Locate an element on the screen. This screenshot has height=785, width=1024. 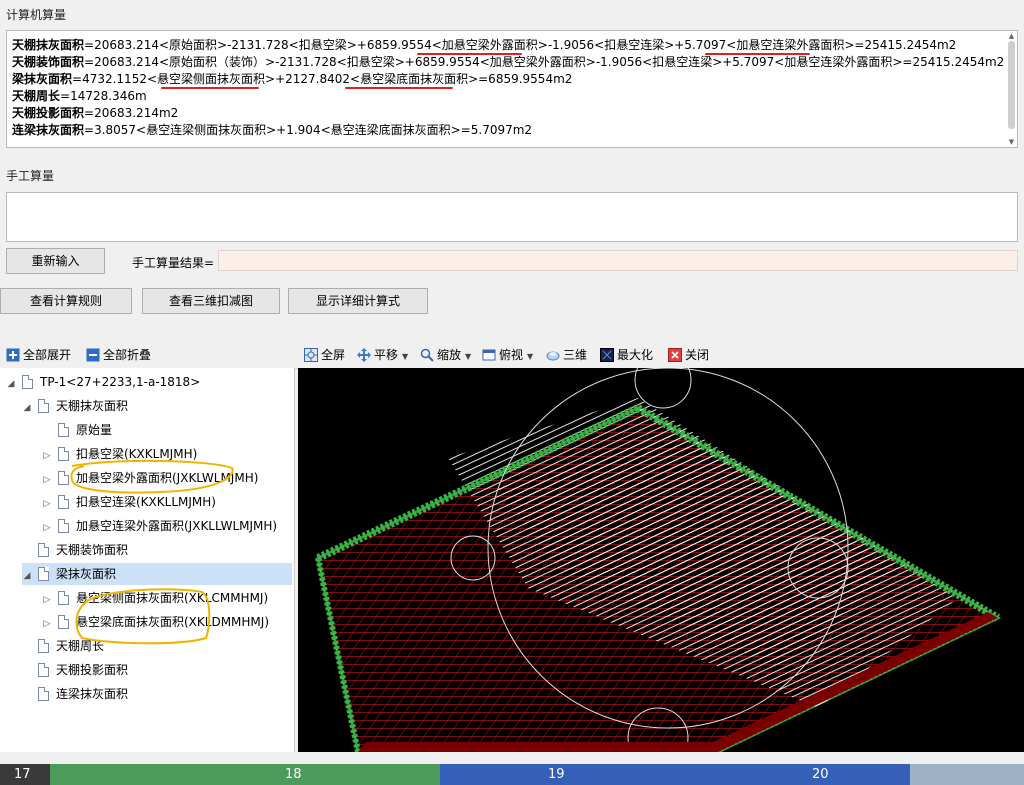
manual-calc-input is located at coordinates (512, 217).